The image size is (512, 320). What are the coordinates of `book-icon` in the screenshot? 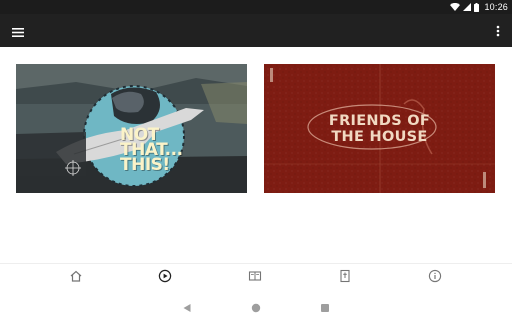 It's located at (255, 276).